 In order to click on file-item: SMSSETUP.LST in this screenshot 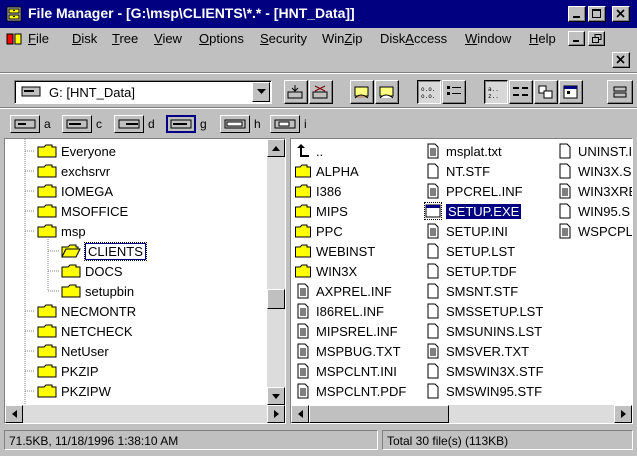, I will do `click(484, 311)`.